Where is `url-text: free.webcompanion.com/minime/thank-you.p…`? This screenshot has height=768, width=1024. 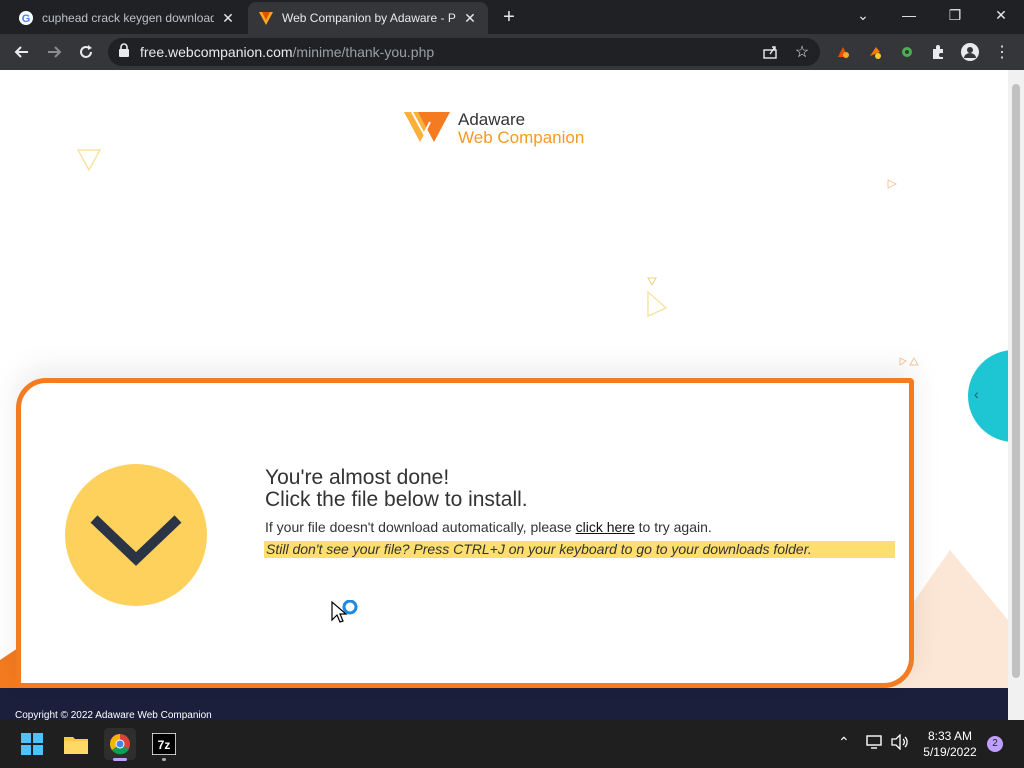
url-text: free.webcompanion.com/minime/thank-you.p… is located at coordinates (287, 52).